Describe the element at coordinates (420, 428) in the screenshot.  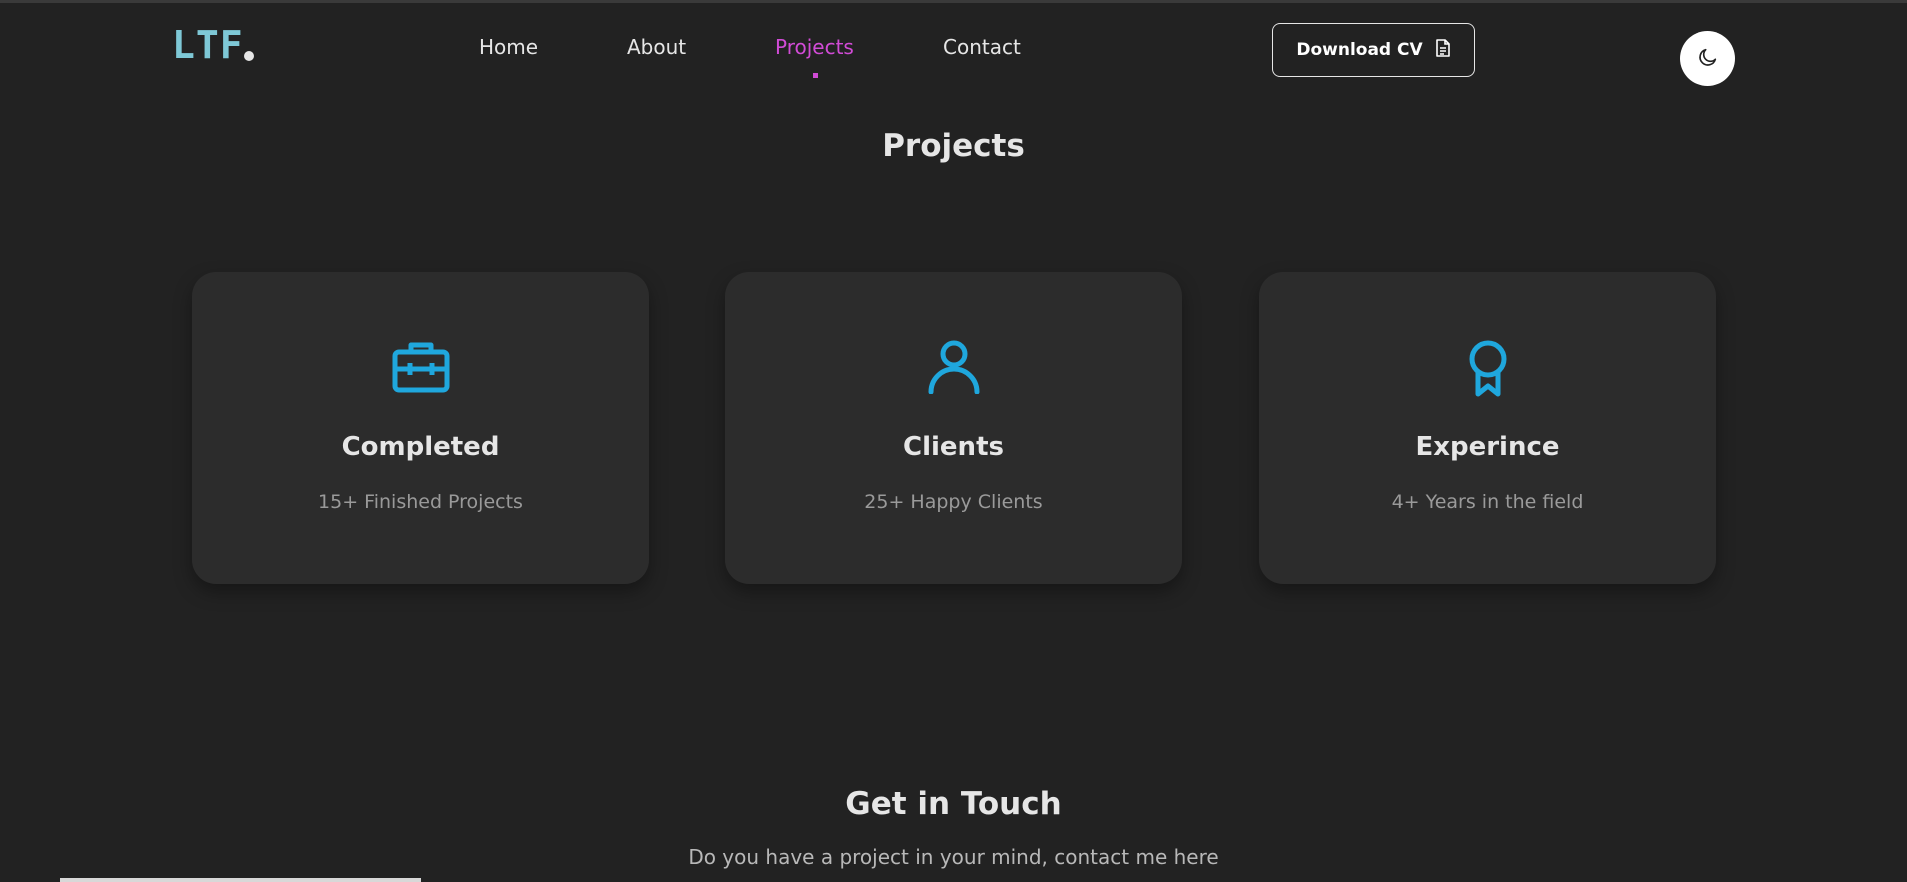
I see `stat-card-completed: Completed 15+ Finished Projects` at that location.